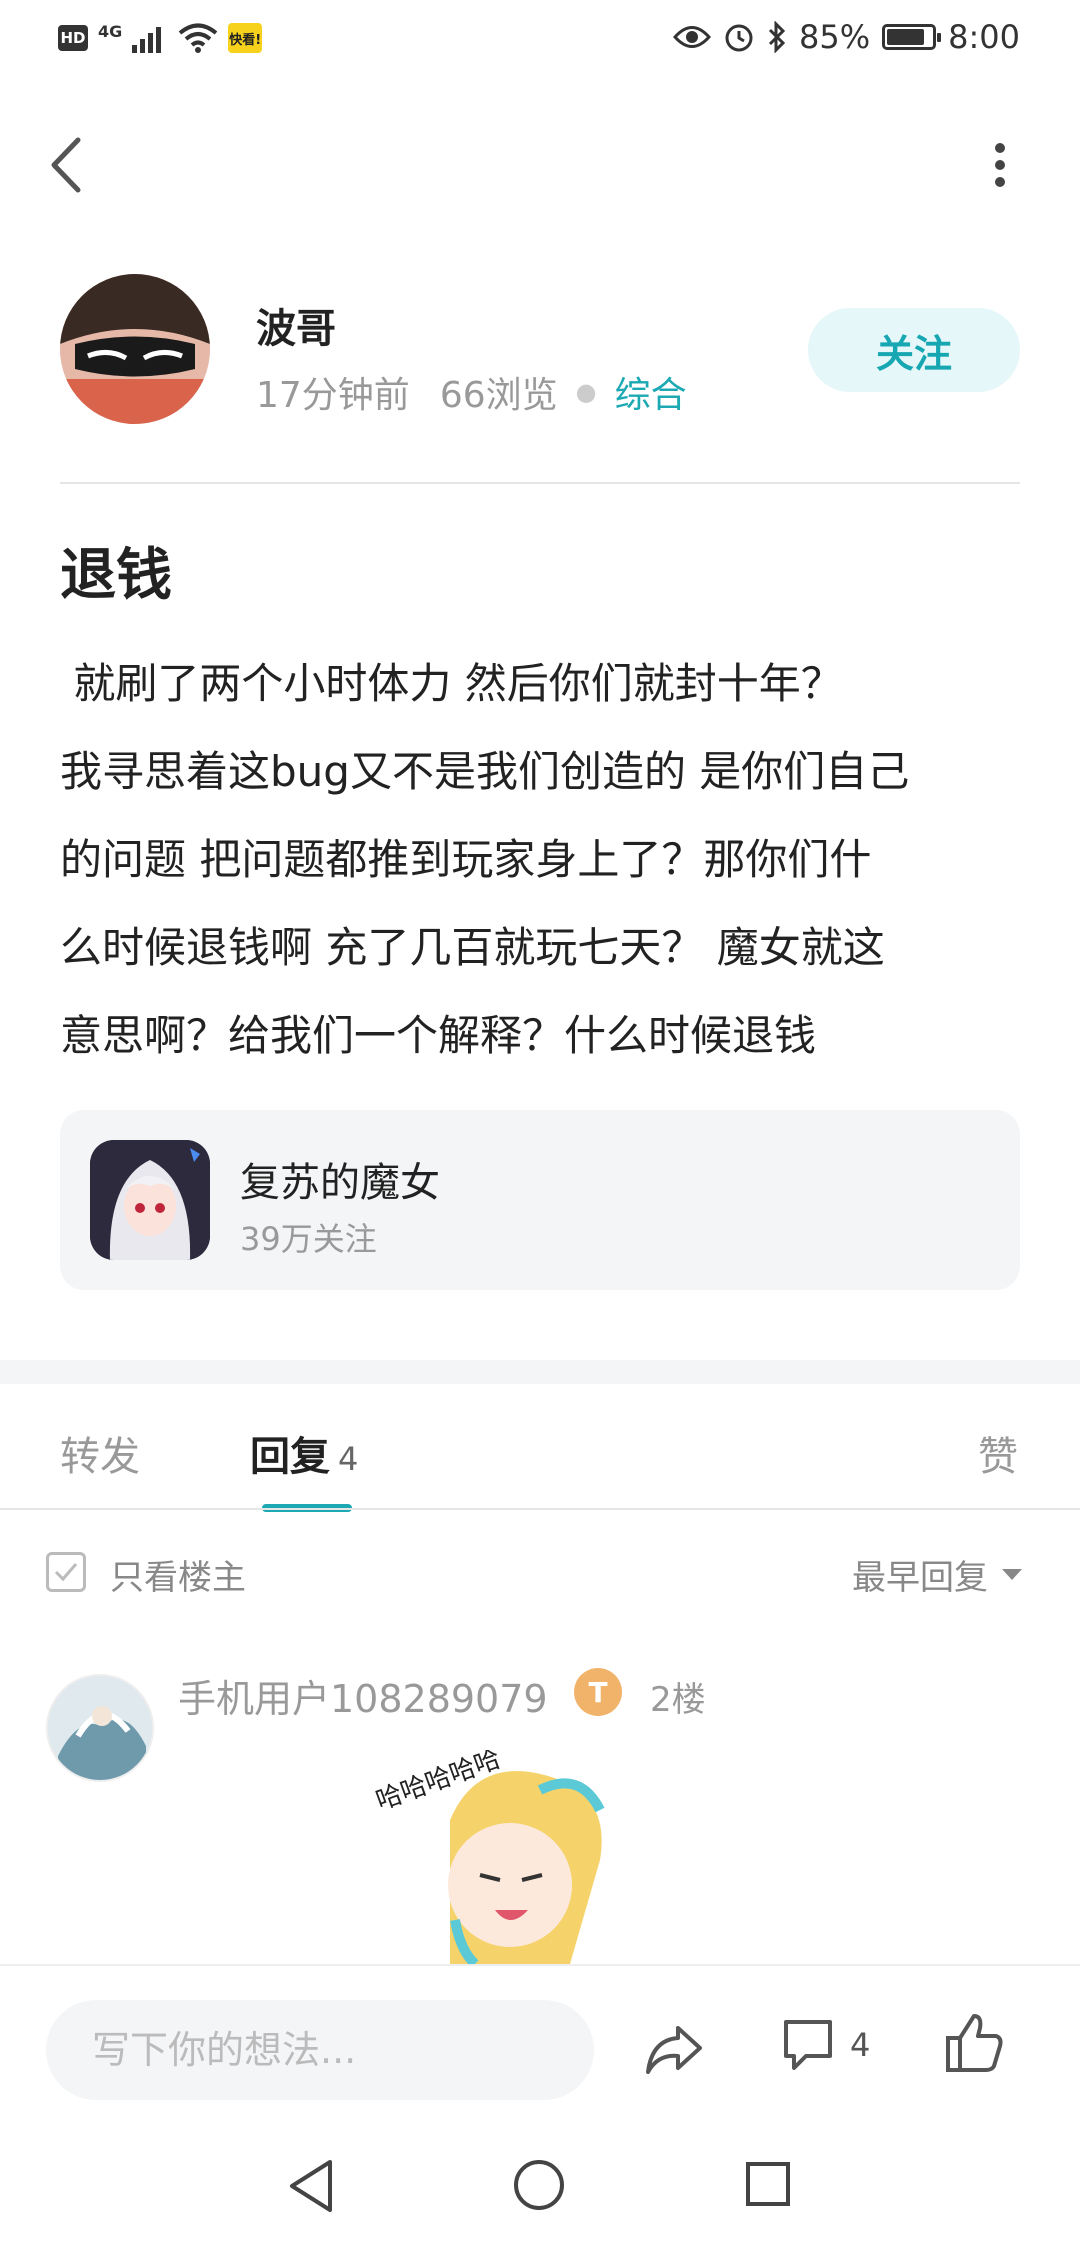  I want to click on clock: 8:00, so click(984, 37).